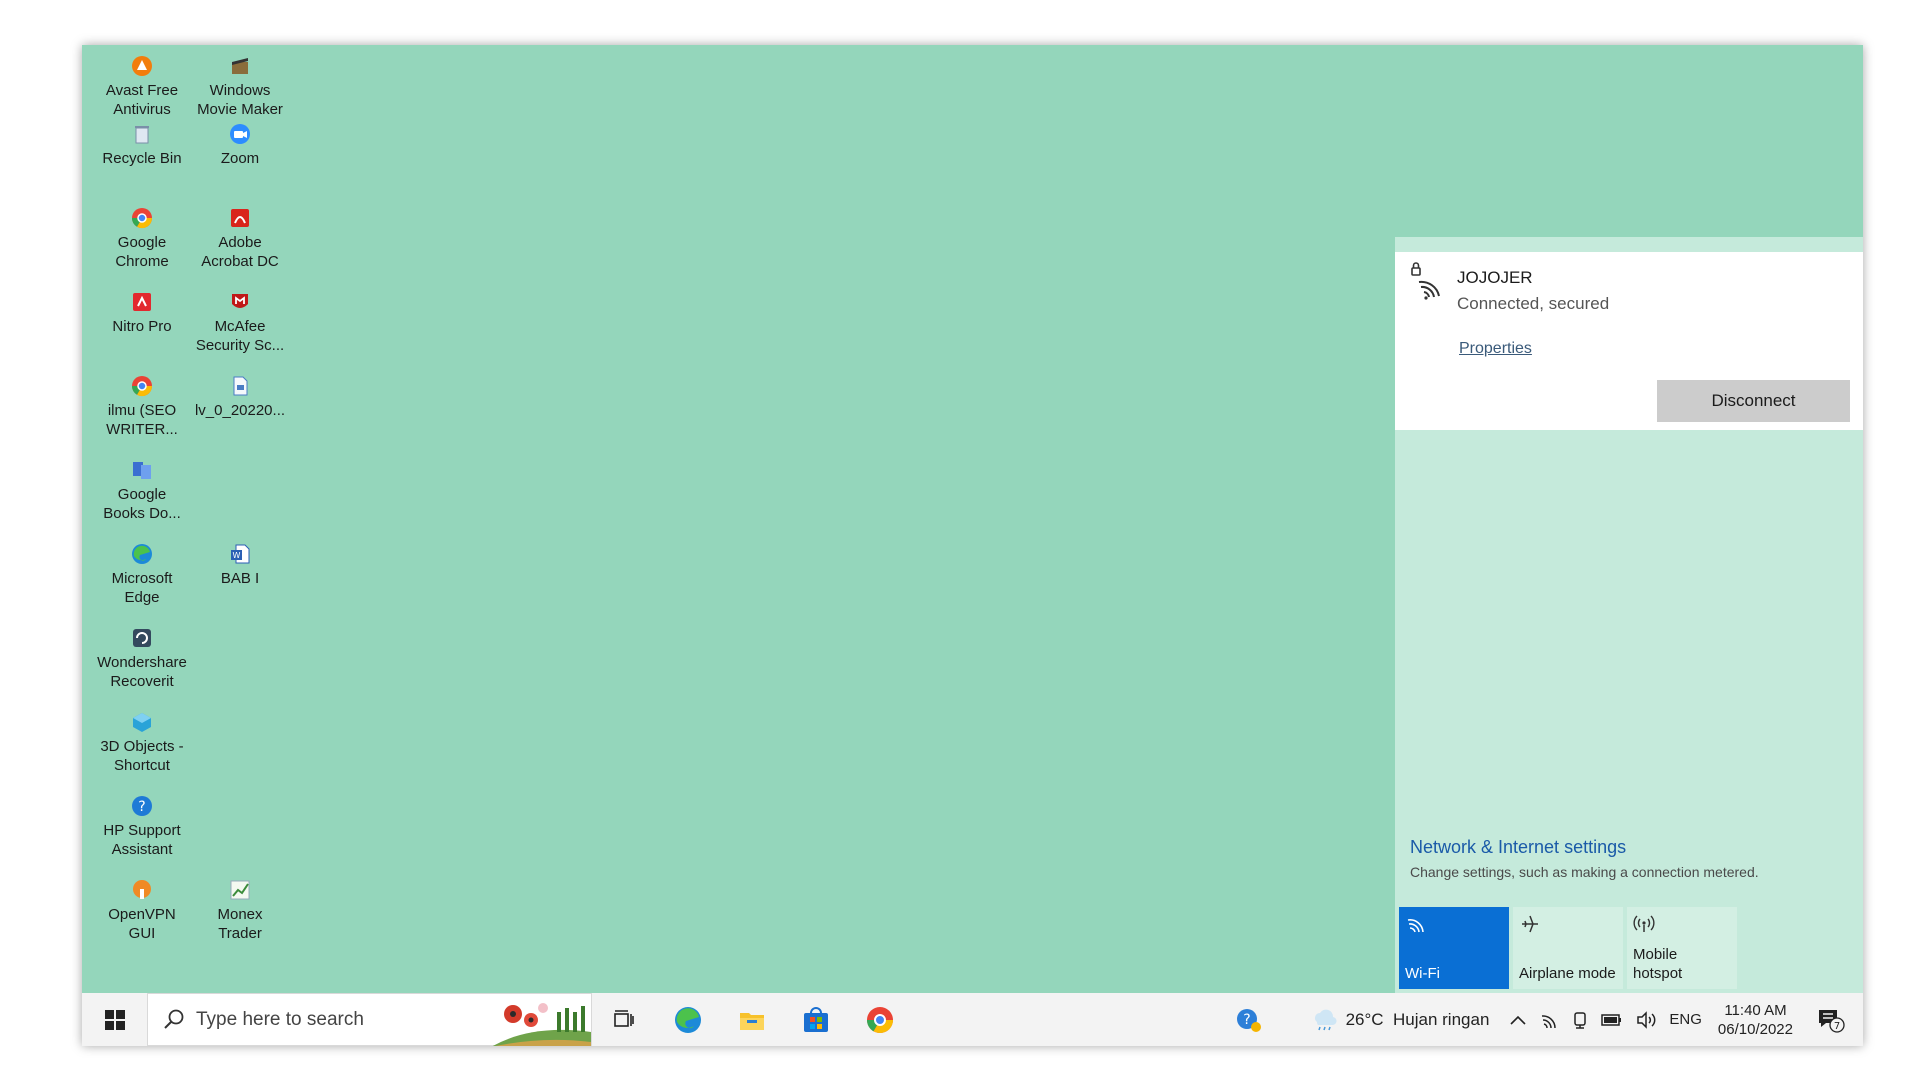 The width and height of the screenshot is (1920, 1080). I want to click on quick-action-label: Airplane mode, so click(1567, 973).